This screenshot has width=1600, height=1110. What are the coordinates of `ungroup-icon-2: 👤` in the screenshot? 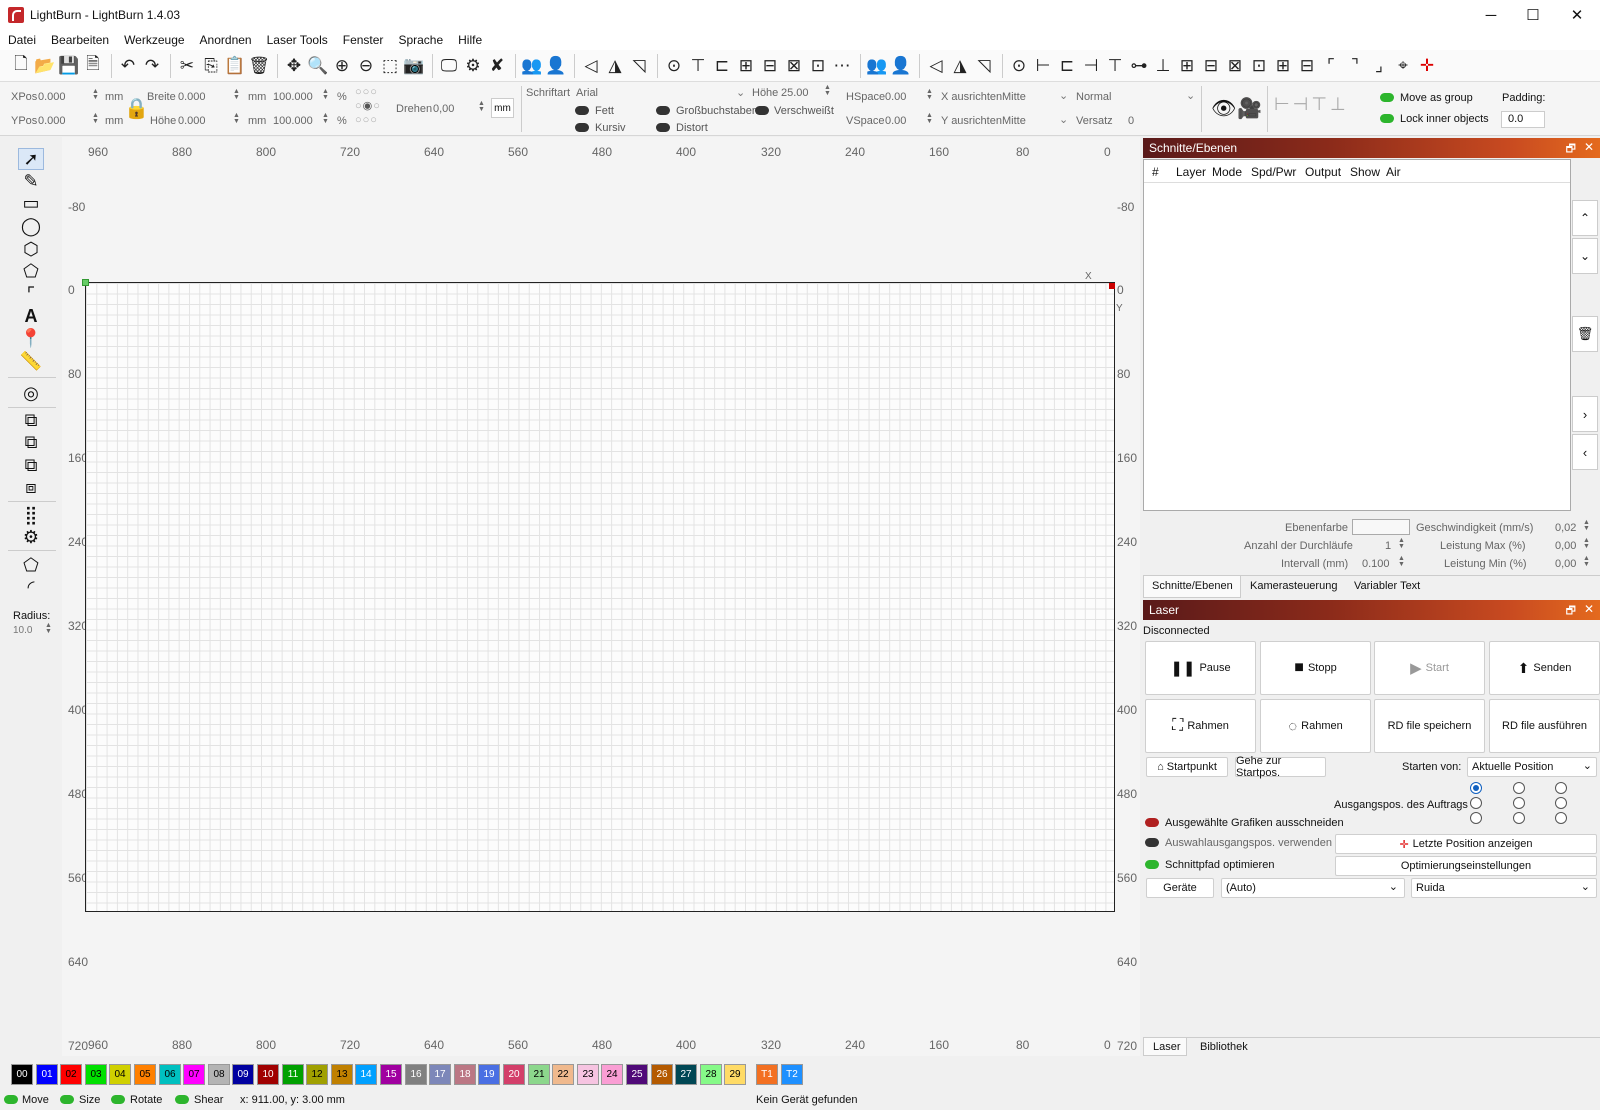 It's located at (901, 66).